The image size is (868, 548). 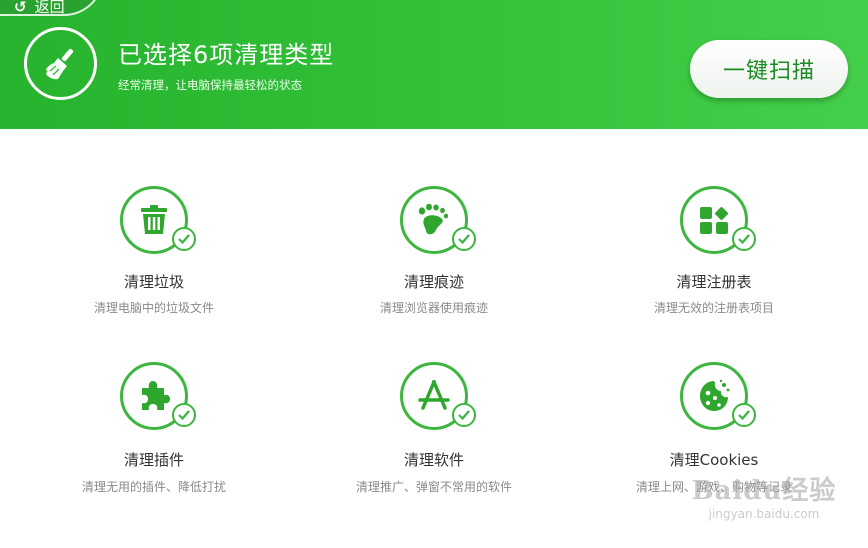 I want to click on app-store-icon, so click(x=434, y=395).